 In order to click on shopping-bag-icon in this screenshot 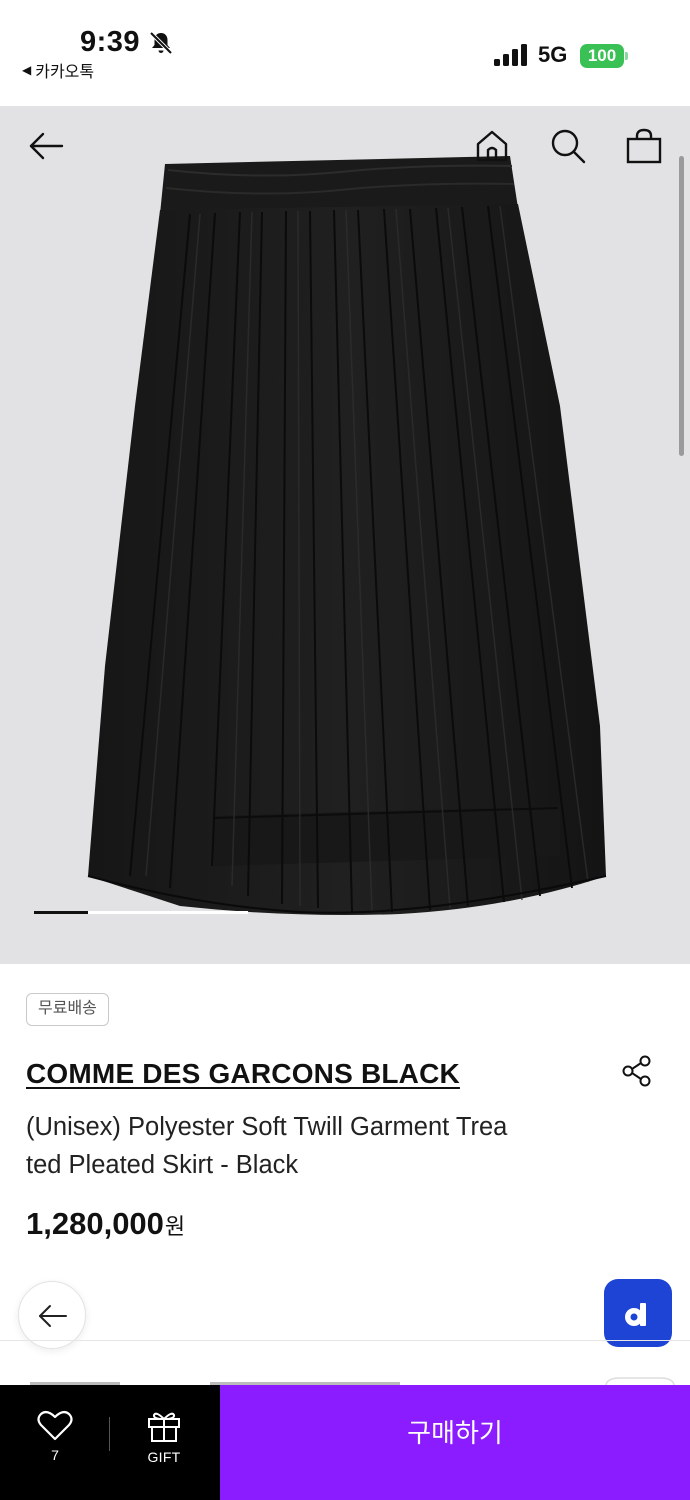, I will do `click(644, 146)`.